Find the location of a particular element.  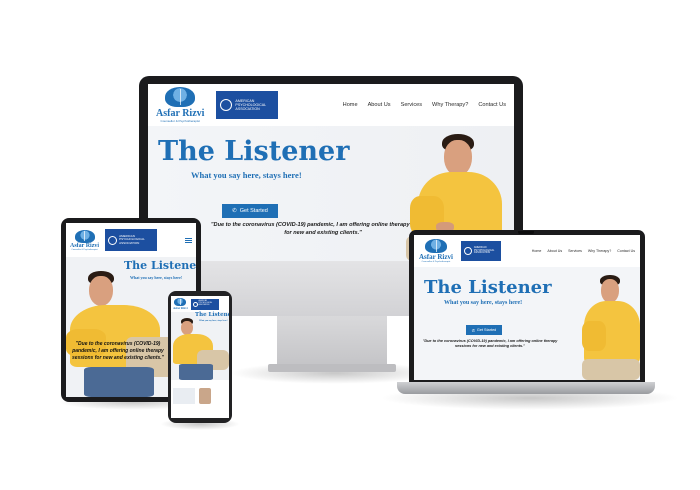

laptop-get-started-label: Get Started is located at coordinates (486, 330).